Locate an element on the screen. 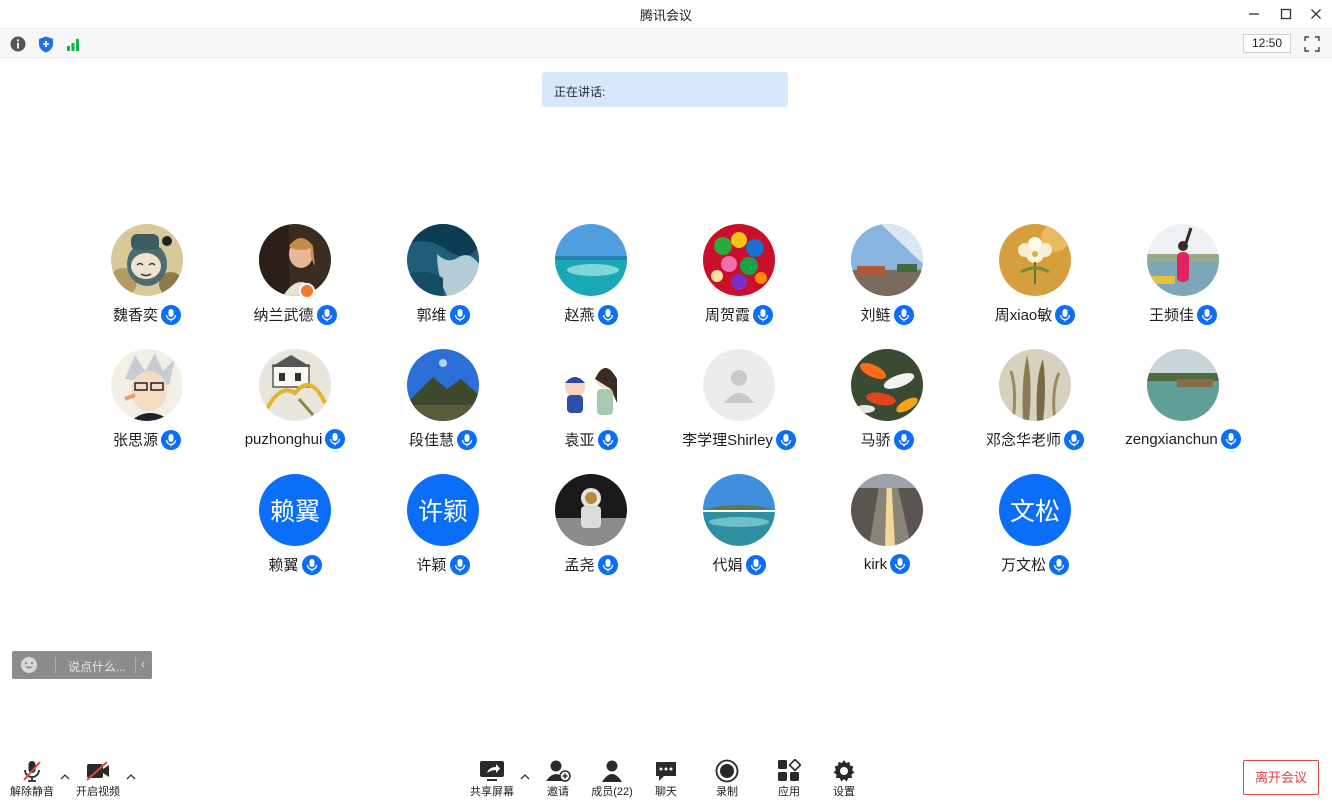 This screenshot has width=1332, height=804. quick-chat-box: 说点什么... ‹ is located at coordinates (82, 665).